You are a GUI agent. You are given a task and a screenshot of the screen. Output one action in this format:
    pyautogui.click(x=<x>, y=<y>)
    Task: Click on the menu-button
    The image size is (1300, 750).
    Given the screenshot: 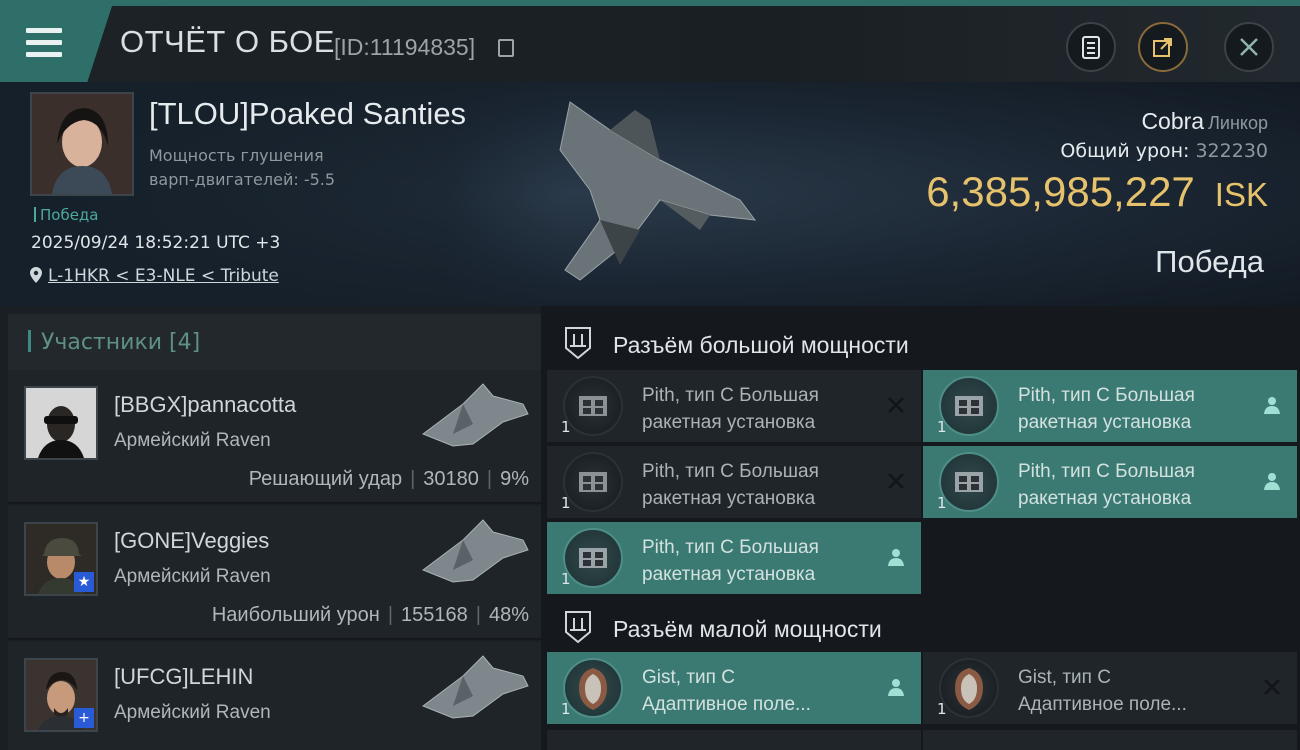 What is the action you would take?
    pyautogui.click(x=56, y=44)
    